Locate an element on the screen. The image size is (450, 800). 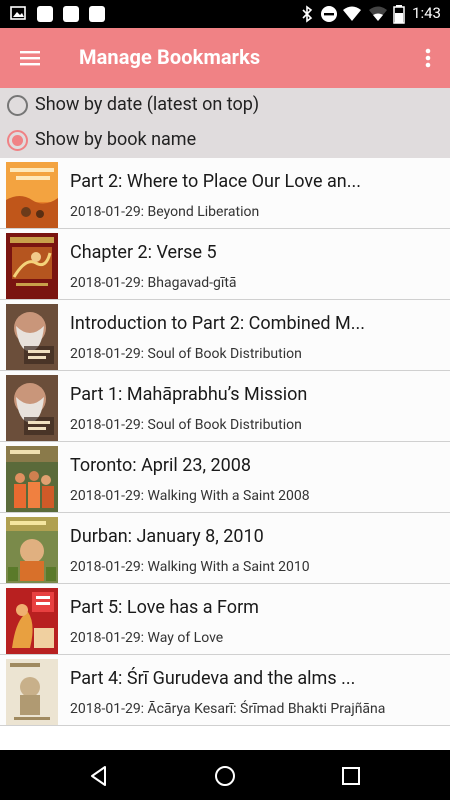
recents-icon is located at coordinates (351, 776).